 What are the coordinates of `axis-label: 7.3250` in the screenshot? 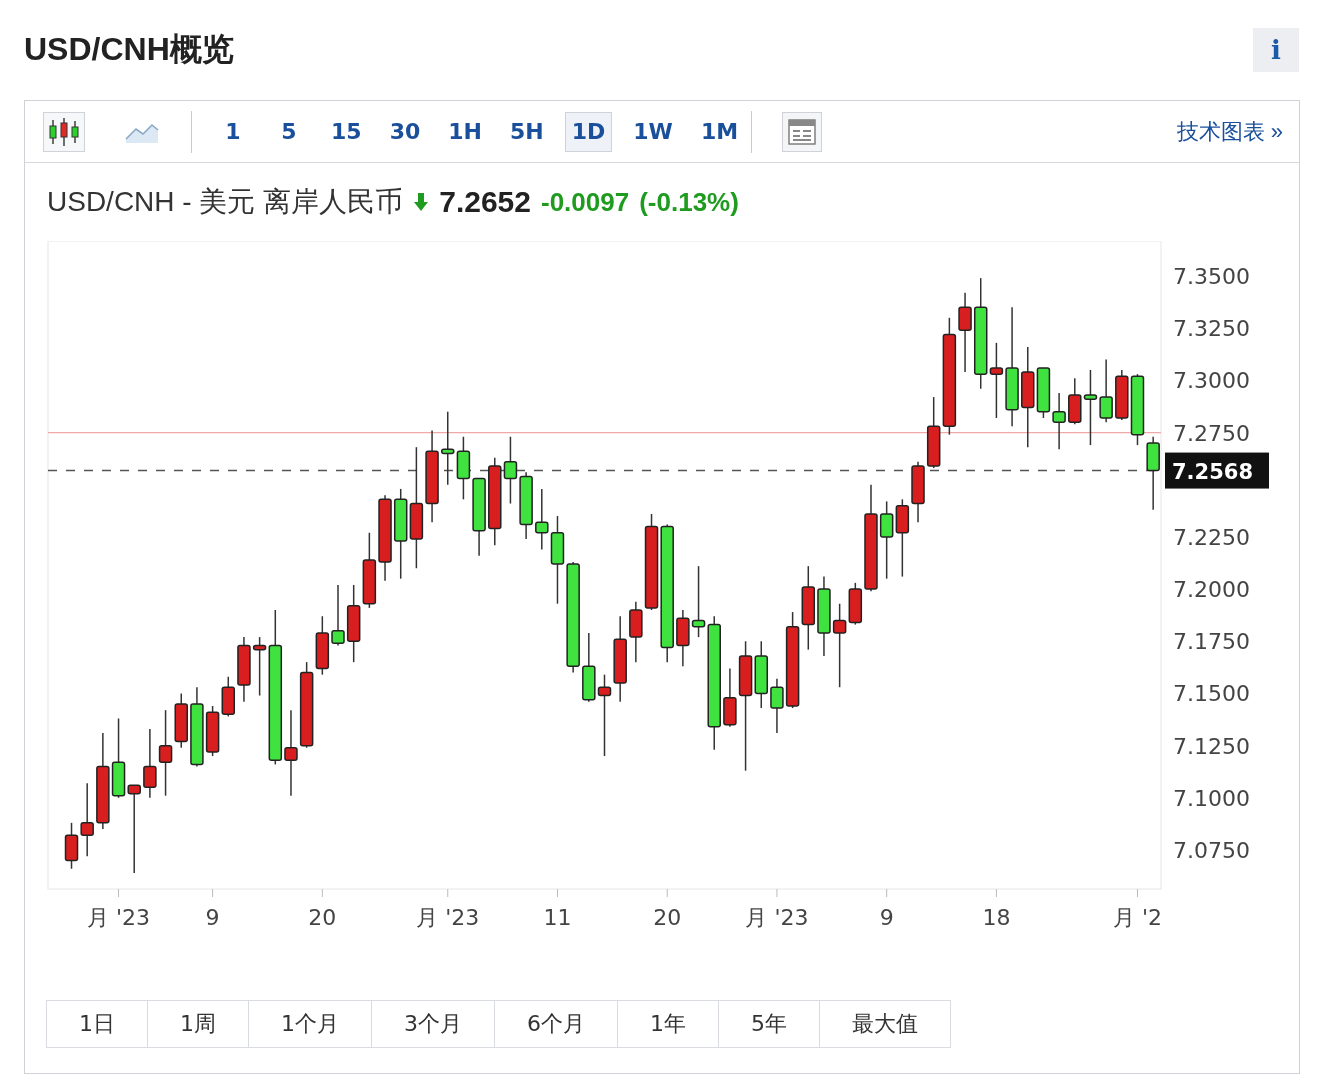 It's located at (1211, 329).